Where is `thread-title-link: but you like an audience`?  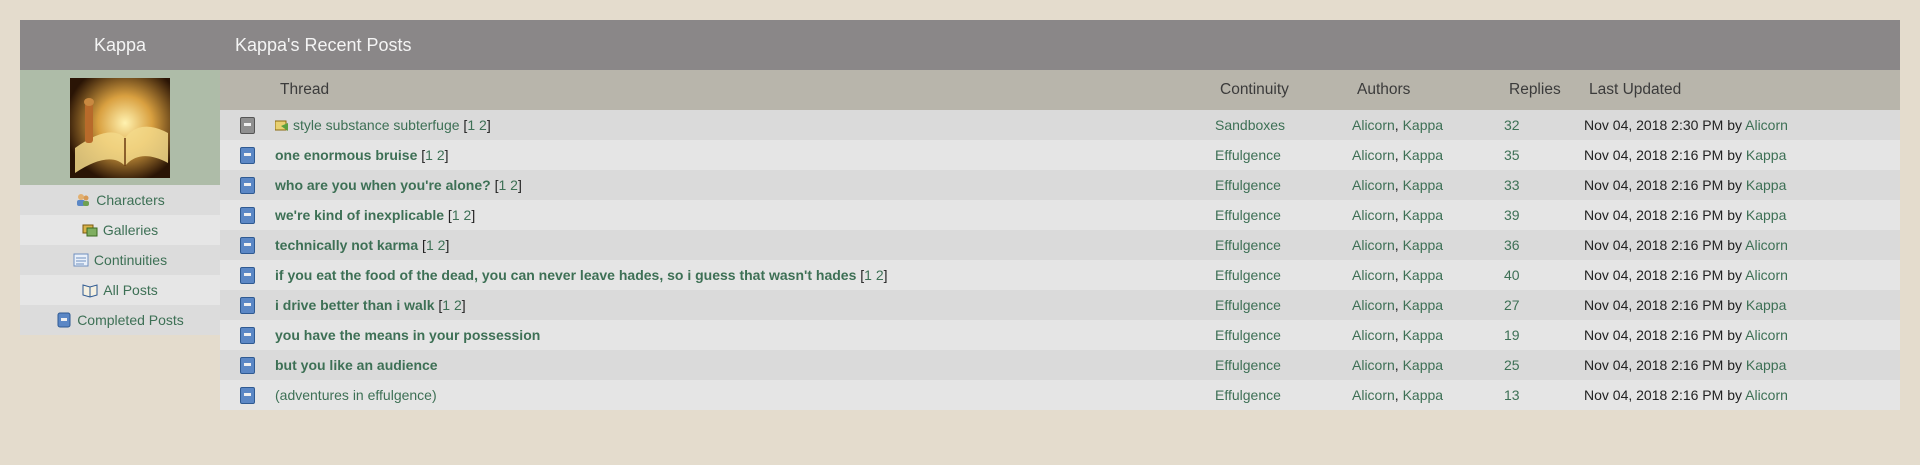
thread-title-link: but you like an audience is located at coordinates (356, 365).